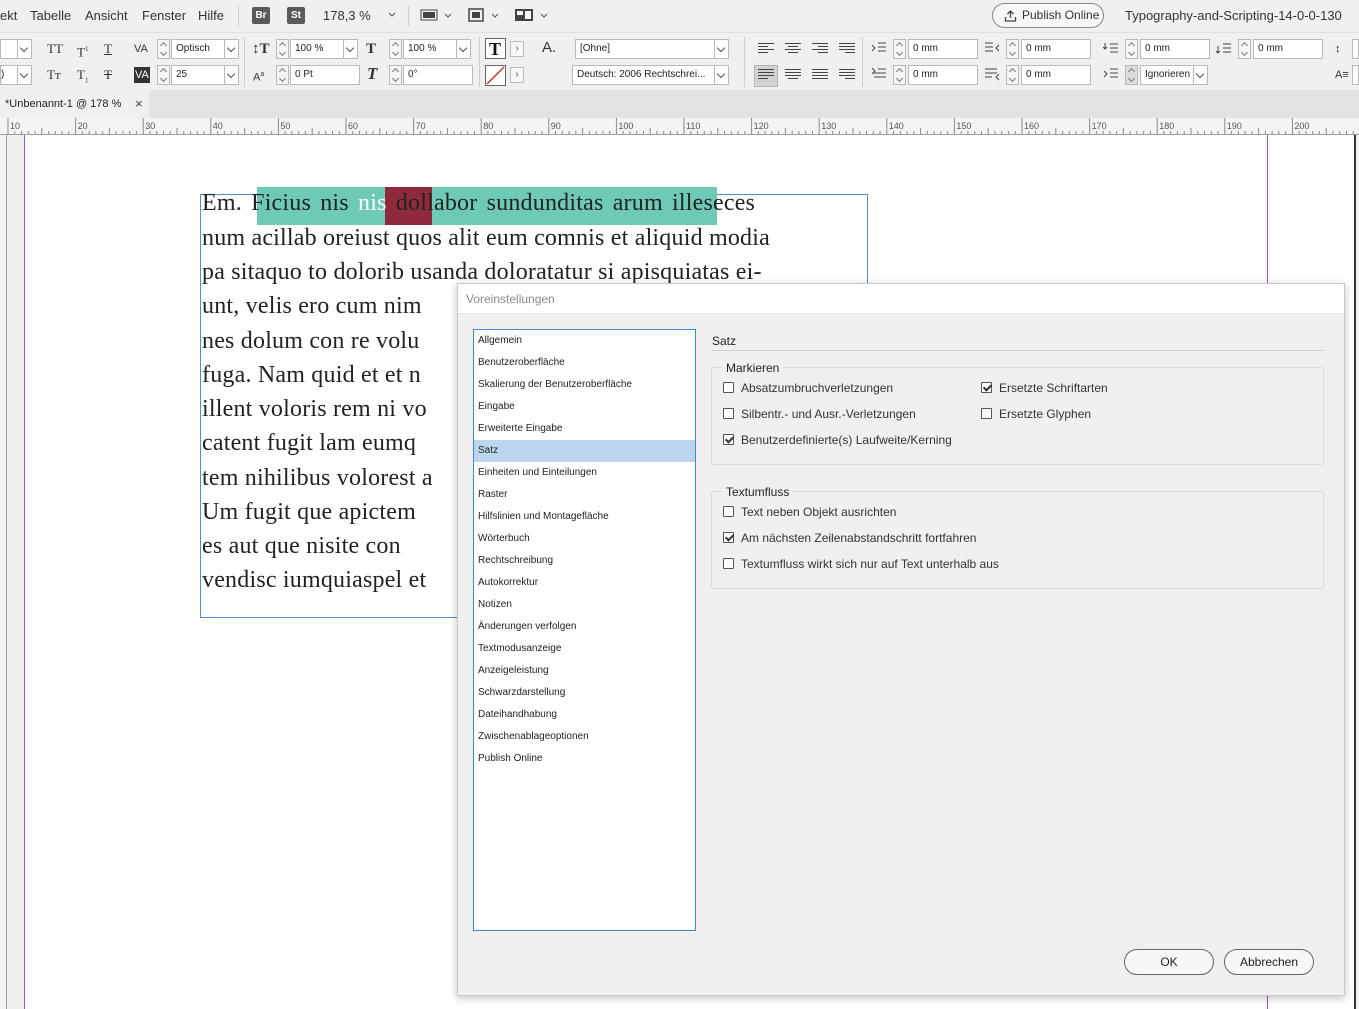 Image resolution: width=1359 pixels, height=1009 pixels. I want to click on category-item: Publish Online, so click(584, 759).